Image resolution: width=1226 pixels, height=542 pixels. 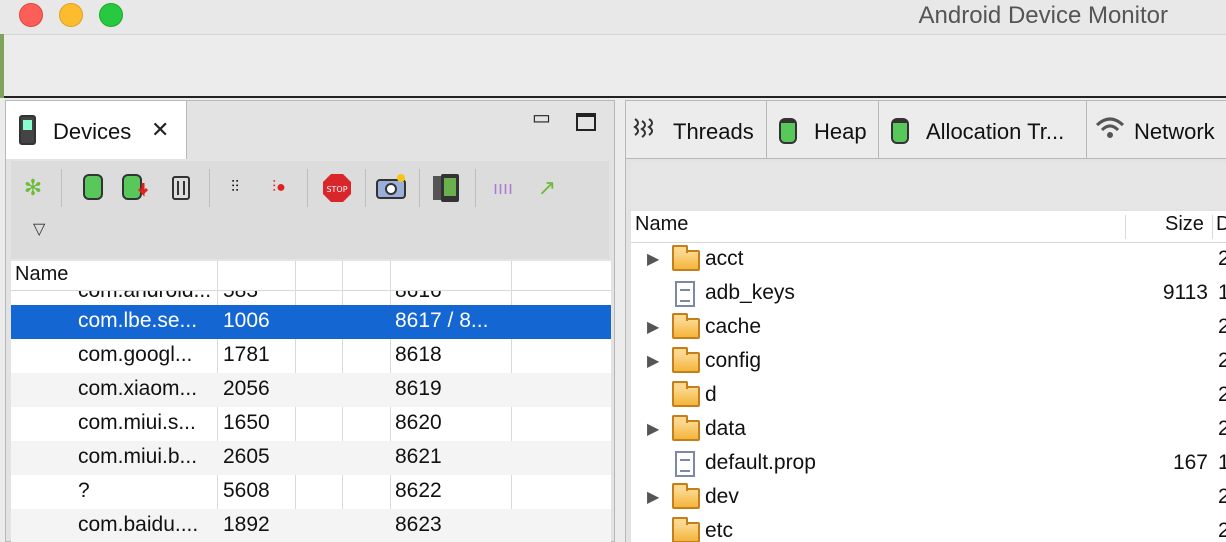 What do you see at coordinates (840, 131) in the screenshot?
I see `tab-heap-label: Heap` at bounding box center [840, 131].